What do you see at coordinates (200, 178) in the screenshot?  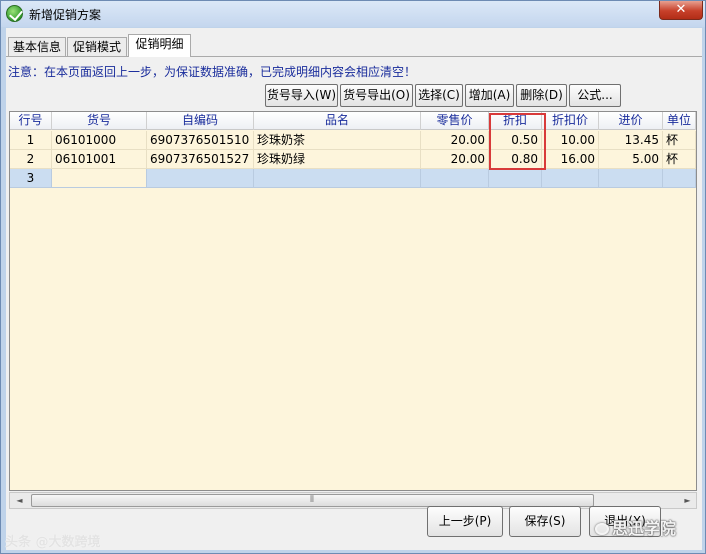 I see `cell-self-code` at bounding box center [200, 178].